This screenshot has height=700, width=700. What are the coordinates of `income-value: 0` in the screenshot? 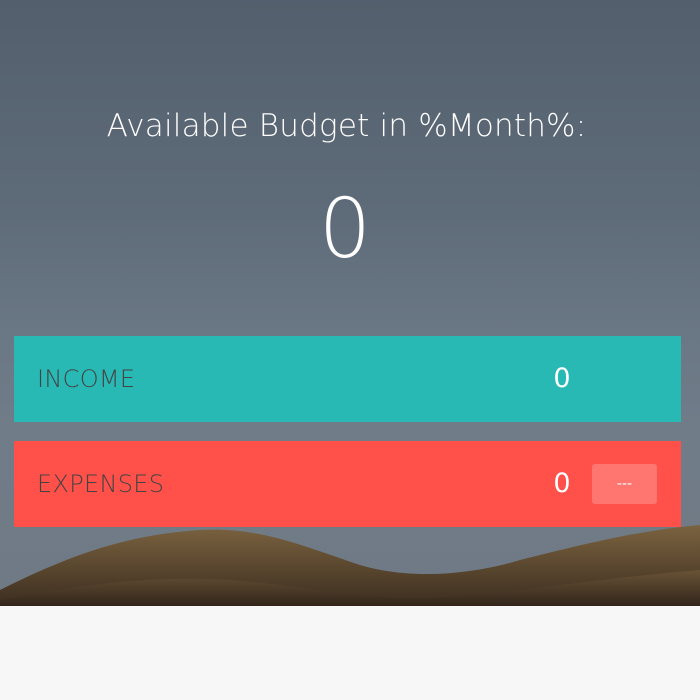 It's located at (562, 378).